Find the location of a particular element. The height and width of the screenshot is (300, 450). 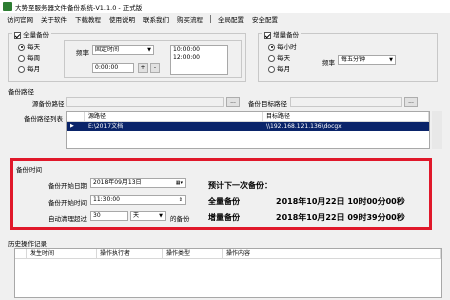

time-list-item: 12:00:00 is located at coordinates (199, 58).